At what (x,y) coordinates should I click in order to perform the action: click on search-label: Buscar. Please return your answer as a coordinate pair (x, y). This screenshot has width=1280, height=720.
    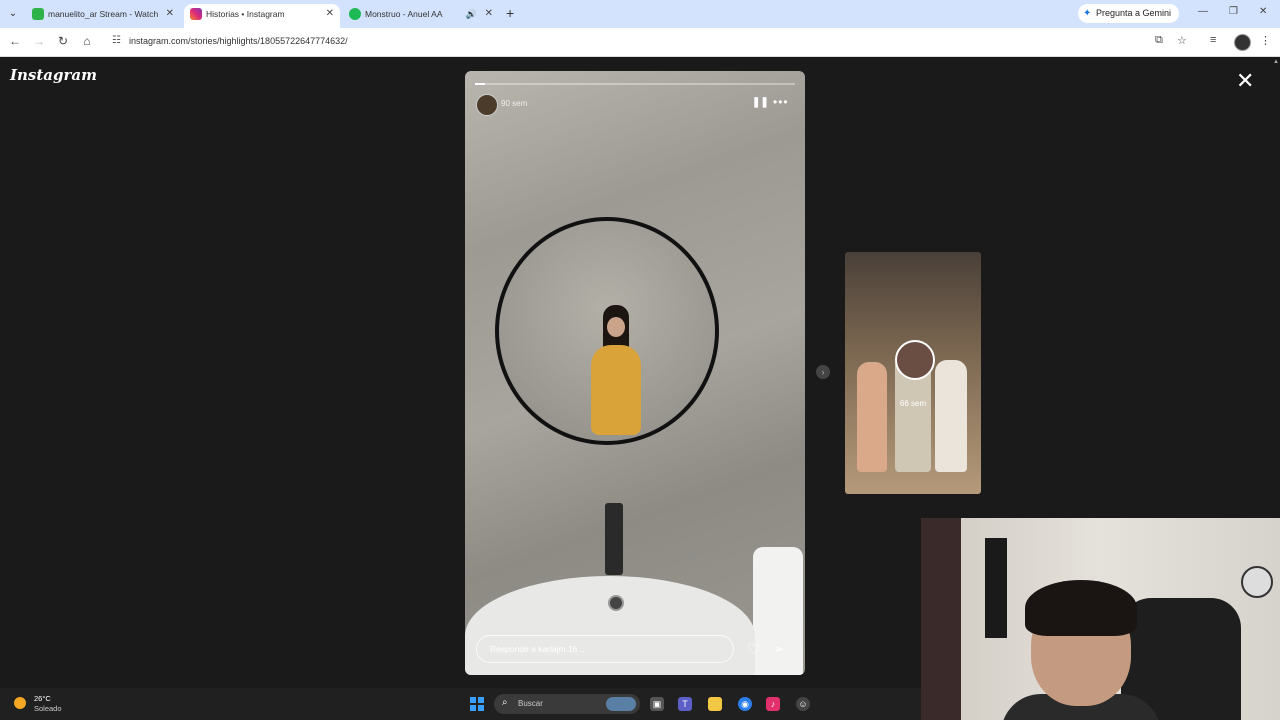
    Looking at the image, I should click on (530, 703).